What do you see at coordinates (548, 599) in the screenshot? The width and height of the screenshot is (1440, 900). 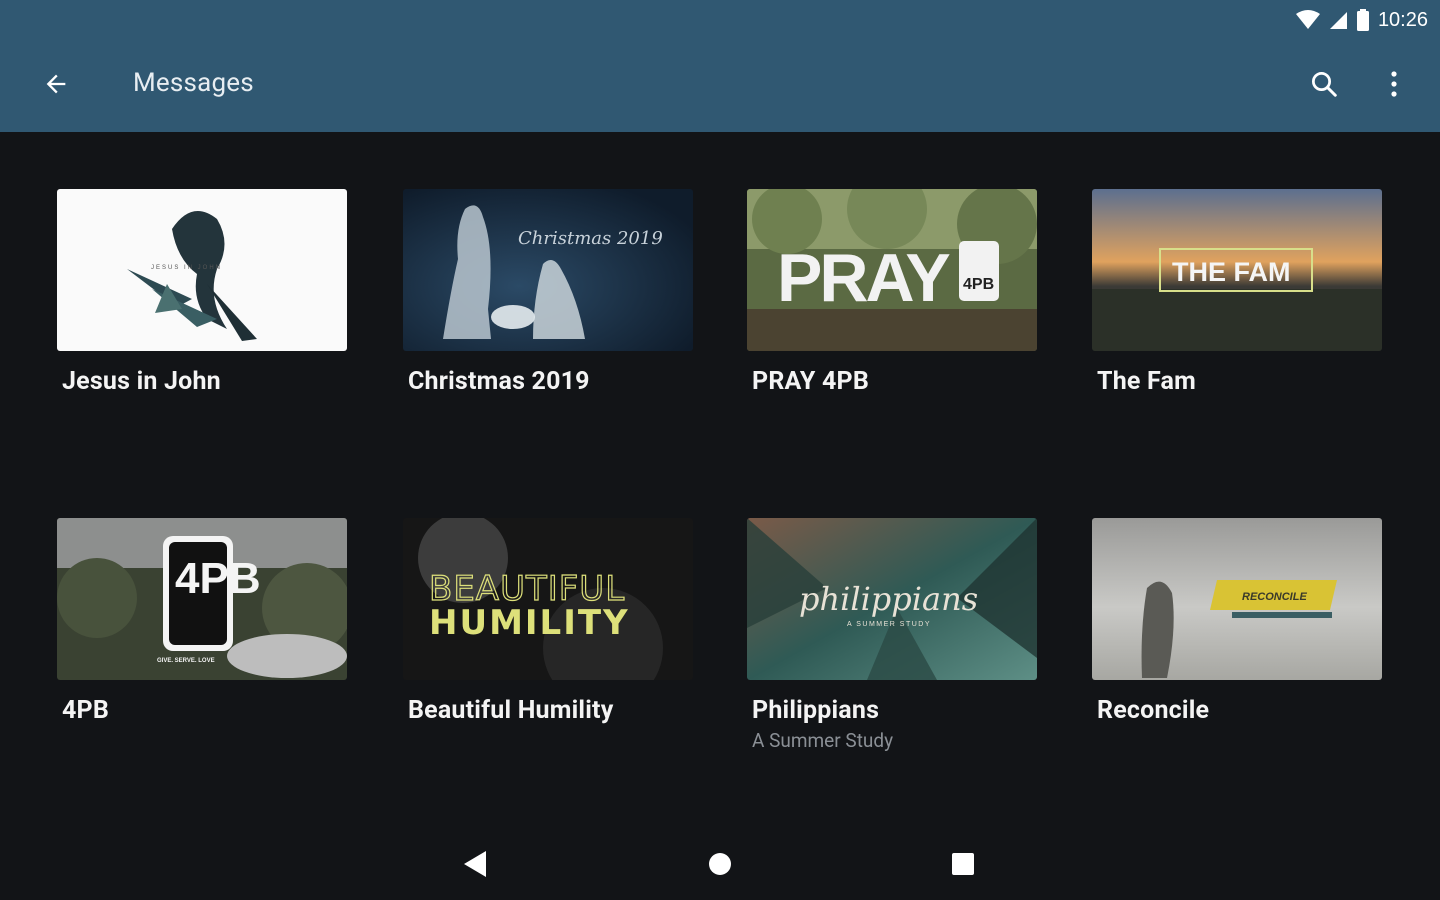 I see `series-thumbnail: BEAUTIFUL HUMILITY` at bounding box center [548, 599].